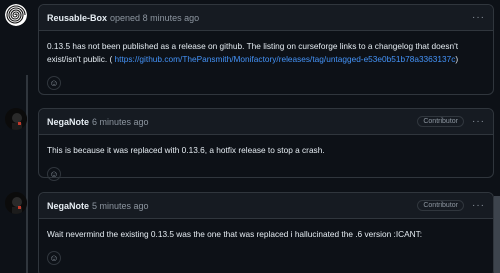  Describe the element at coordinates (266, 18) in the screenshot. I see `comment-header: Reusable-Box opened 8 minutes ago ···` at that location.